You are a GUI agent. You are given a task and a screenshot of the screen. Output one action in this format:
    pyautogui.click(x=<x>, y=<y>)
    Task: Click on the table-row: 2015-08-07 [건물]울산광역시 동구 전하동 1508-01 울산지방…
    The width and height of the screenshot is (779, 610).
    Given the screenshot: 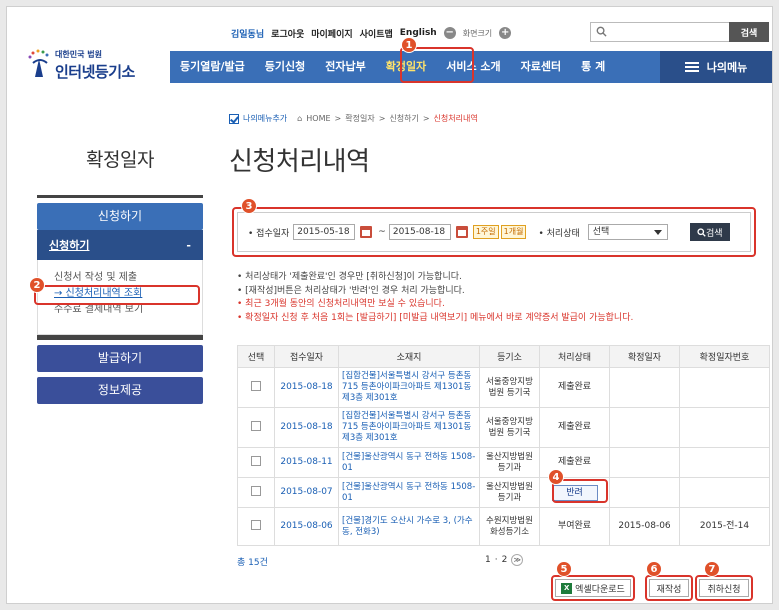 What is the action you would take?
    pyautogui.click(x=503, y=492)
    